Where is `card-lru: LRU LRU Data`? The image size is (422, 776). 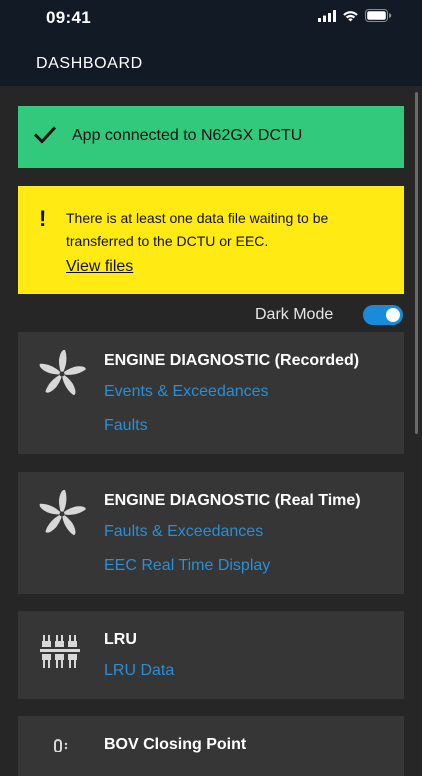 card-lru: LRU LRU Data is located at coordinates (211, 655).